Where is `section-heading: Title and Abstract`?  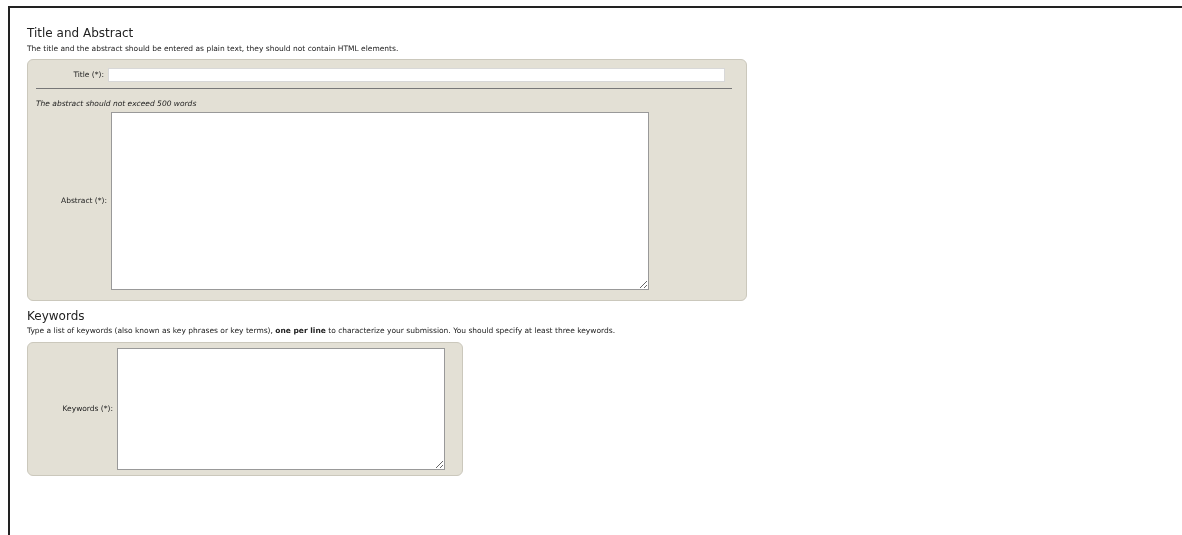 section-heading: Title and Abstract is located at coordinates (80, 33).